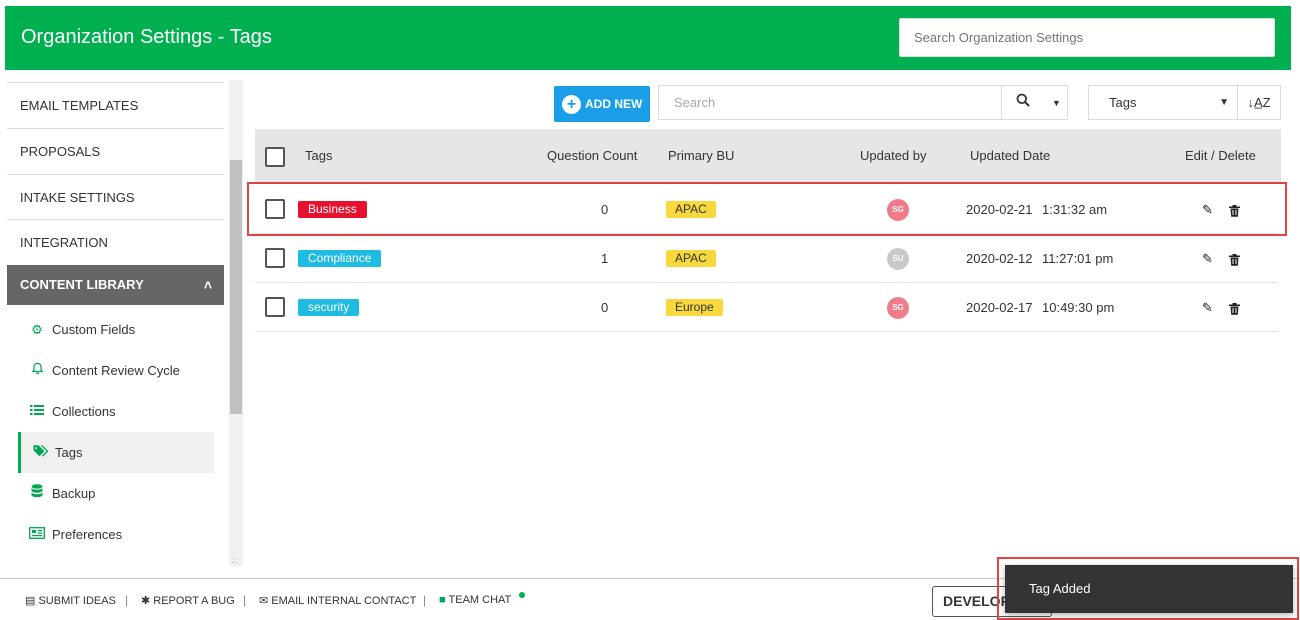 The width and height of the screenshot is (1300, 620). I want to click on sidebar-item-label: Backup, so click(74, 493).